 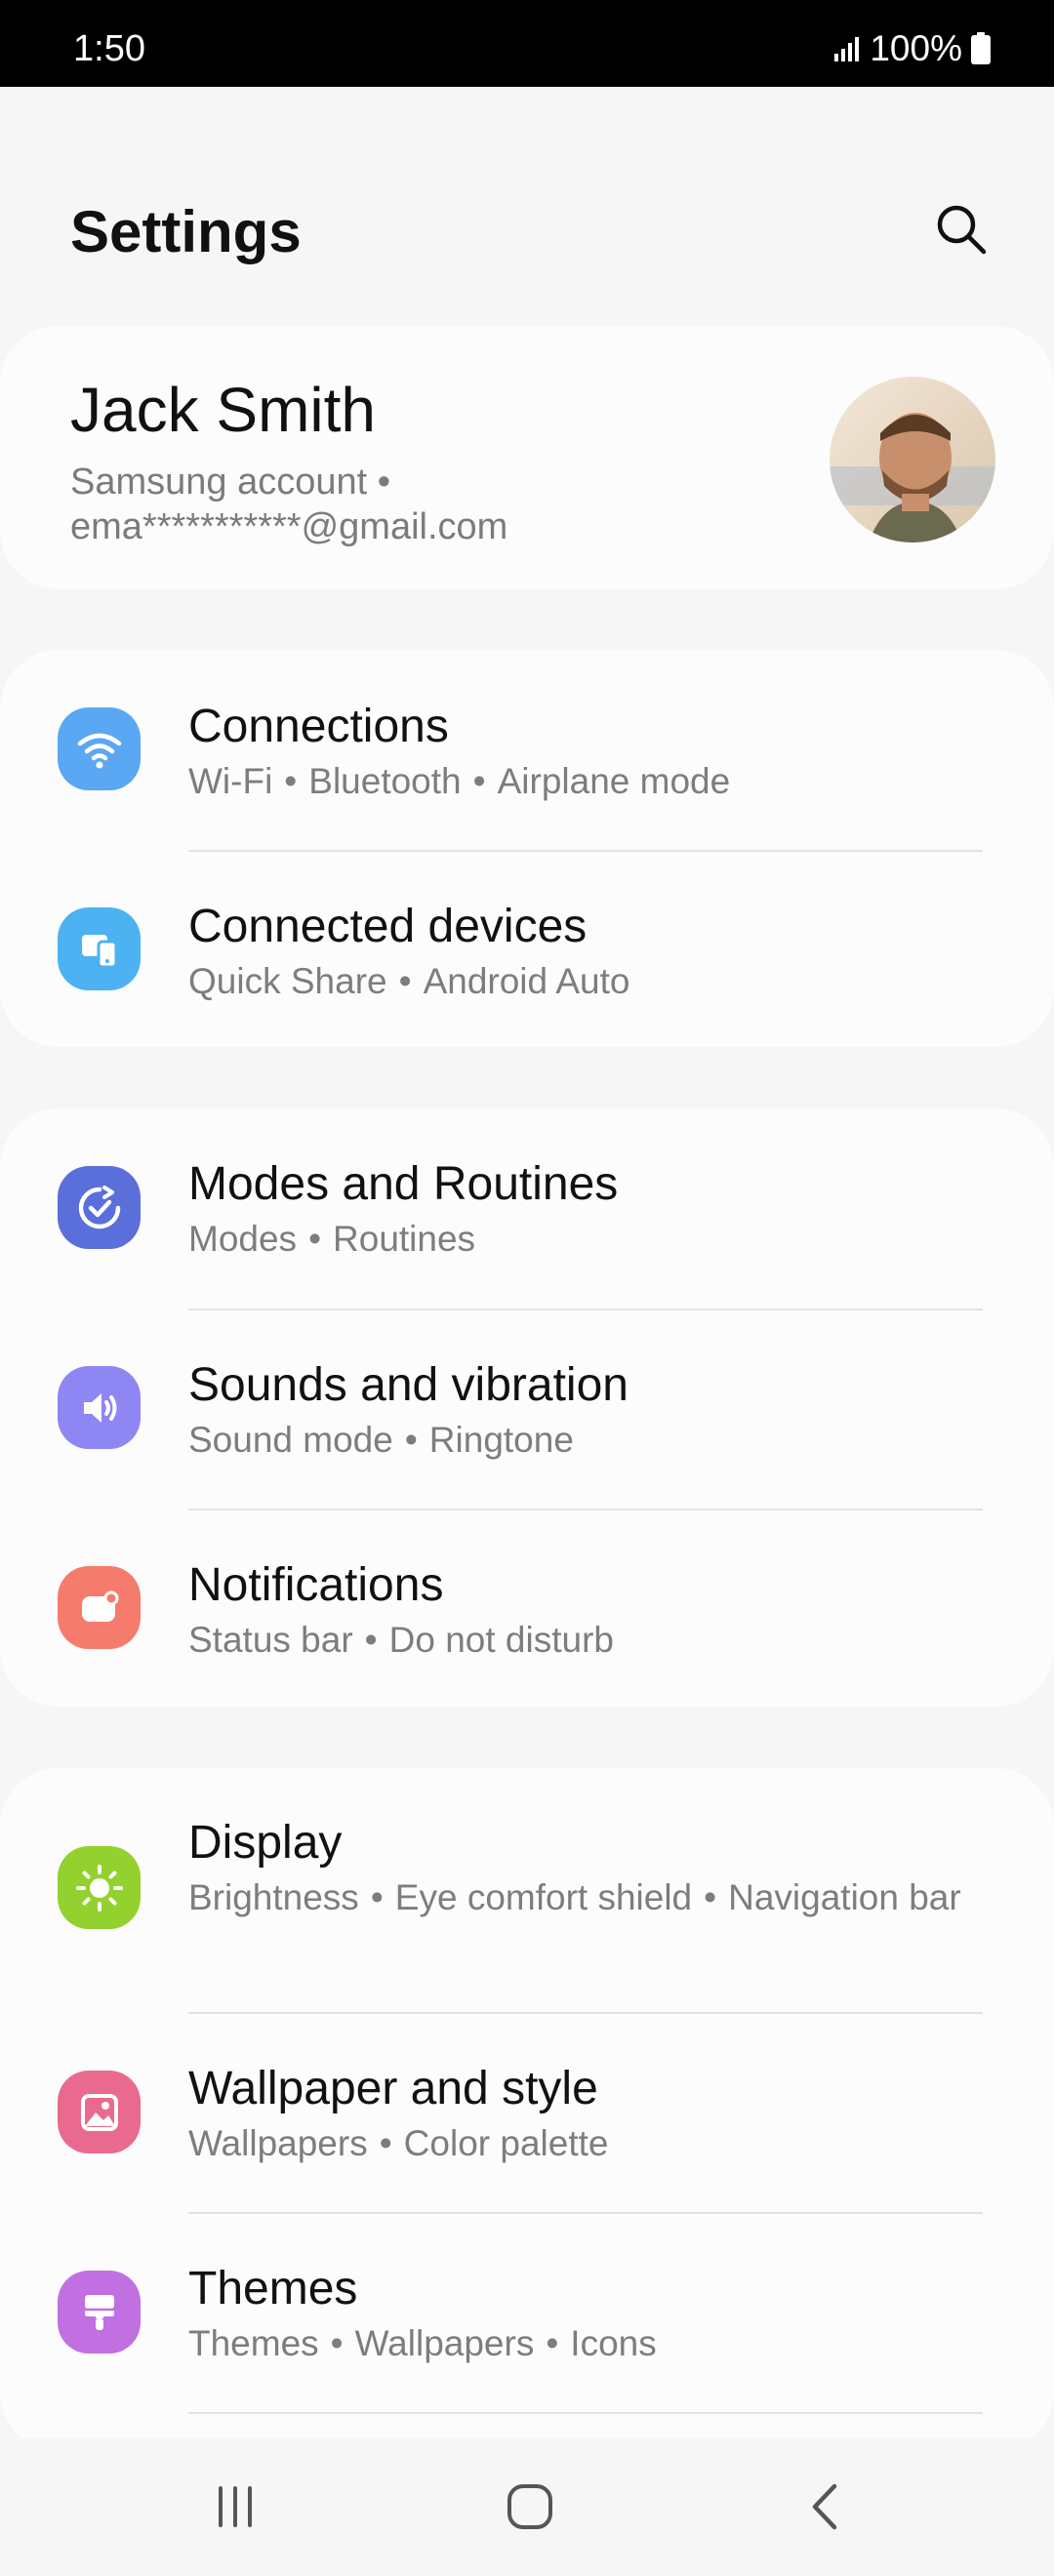 What do you see at coordinates (186, 231) in the screenshot?
I see `page-title: Settings` at bounding box center [186, 231].